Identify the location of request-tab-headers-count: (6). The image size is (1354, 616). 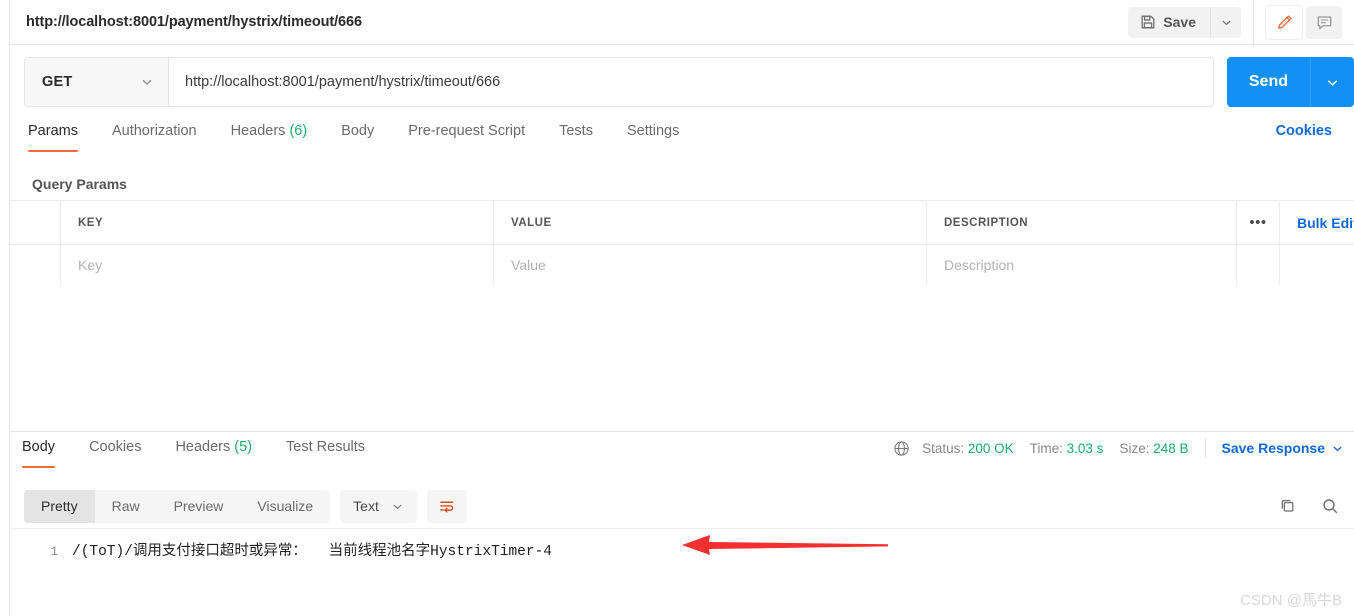
(298, 131).